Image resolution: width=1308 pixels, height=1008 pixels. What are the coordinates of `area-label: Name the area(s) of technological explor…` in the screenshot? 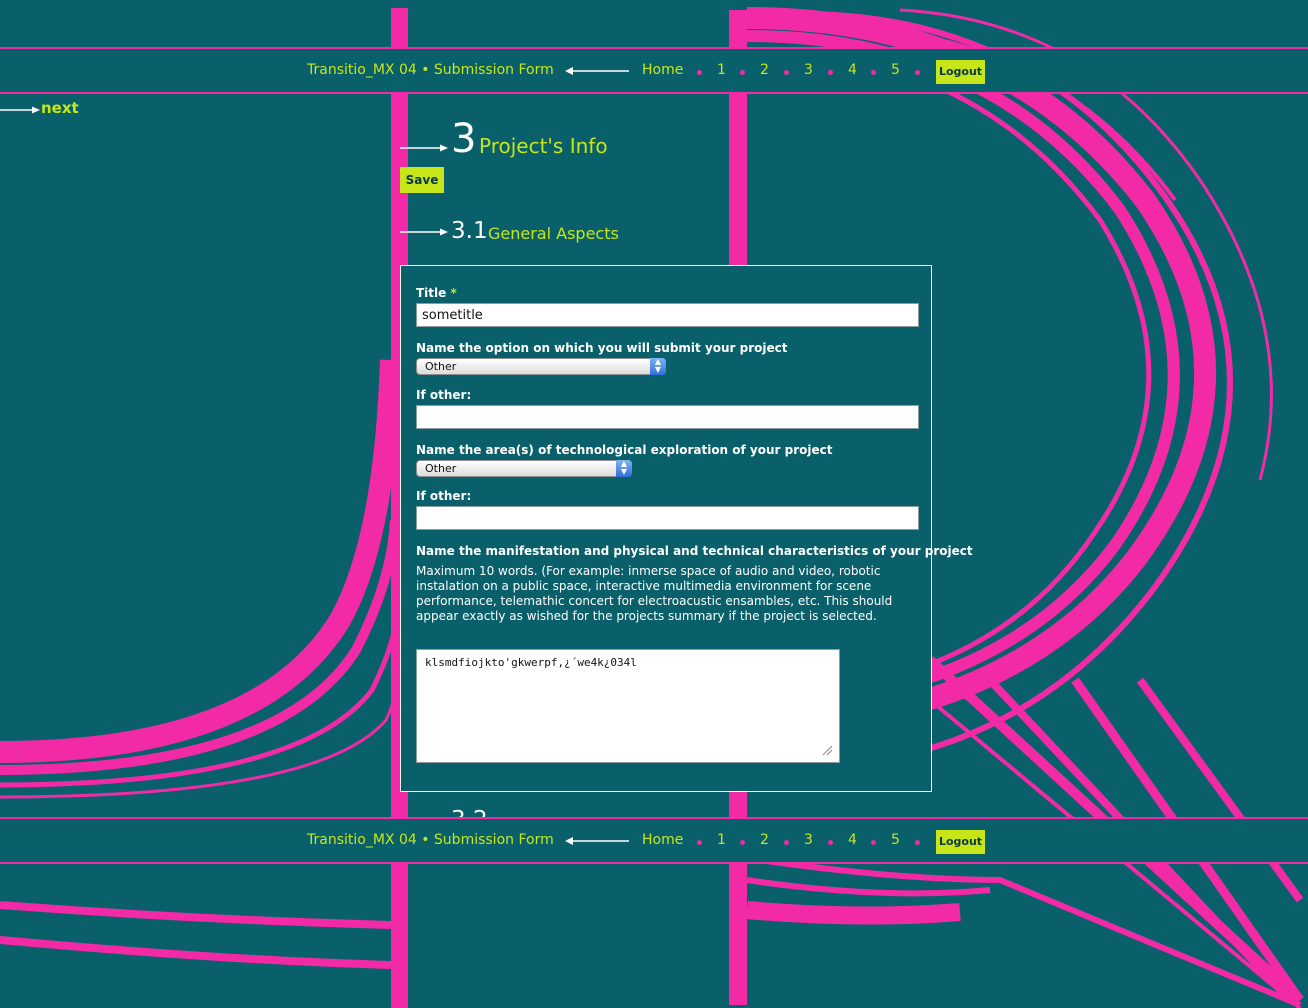 It's located at (624, 450).